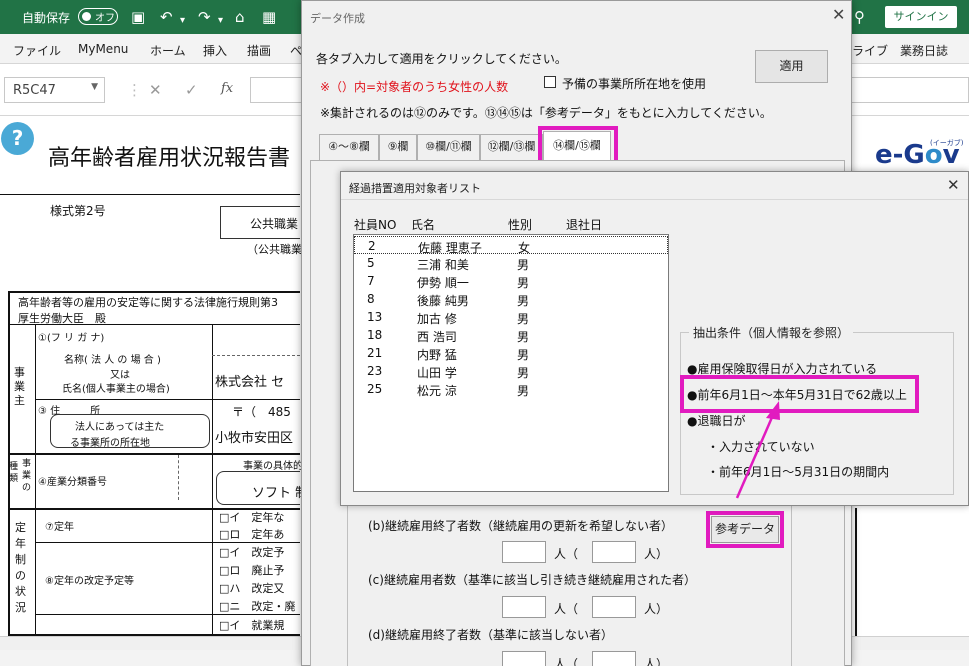 Image resolution: width=969 pixels, height=666 pixels. I want to click on divider, so click(654, 199).